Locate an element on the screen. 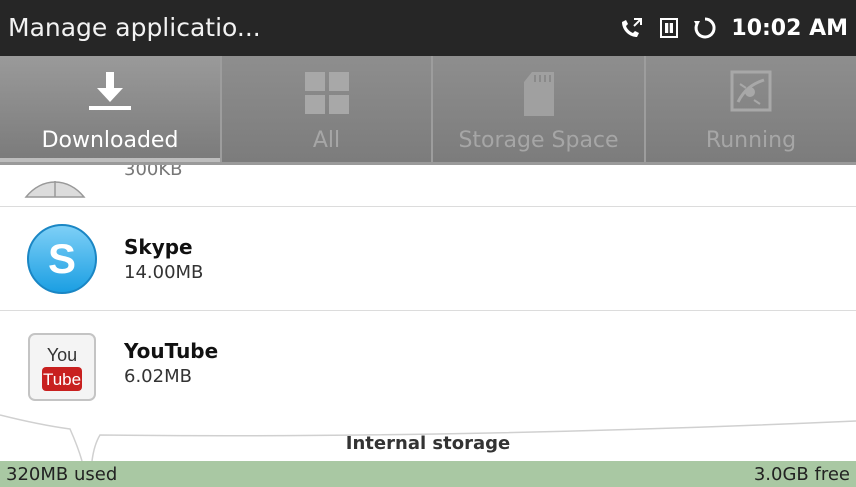  tab-storage-space: Storage Space is located at coordinates (539, 109).